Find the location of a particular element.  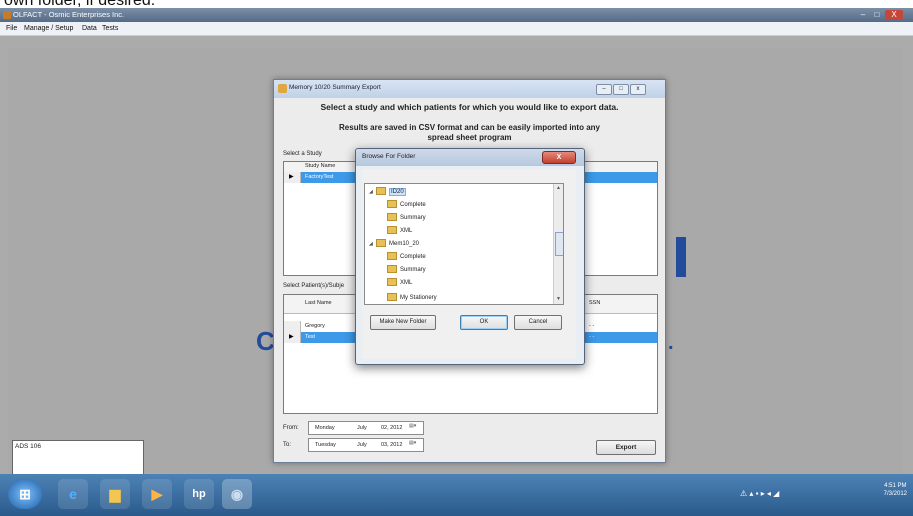

olfact-app-icon: ◉ is located at coordinates (237, 494).